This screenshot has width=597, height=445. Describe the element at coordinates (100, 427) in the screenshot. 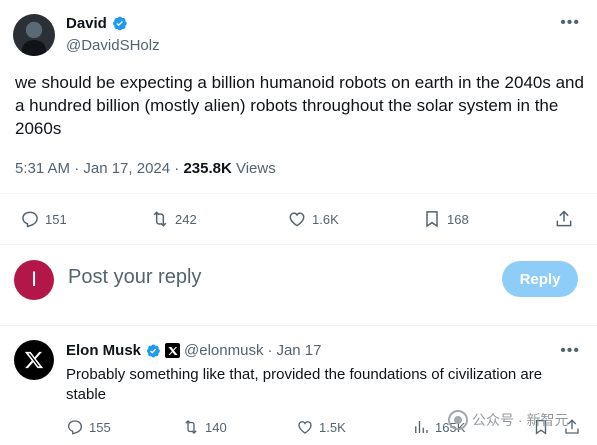

I see `reply-reply-count: 155` at that location.